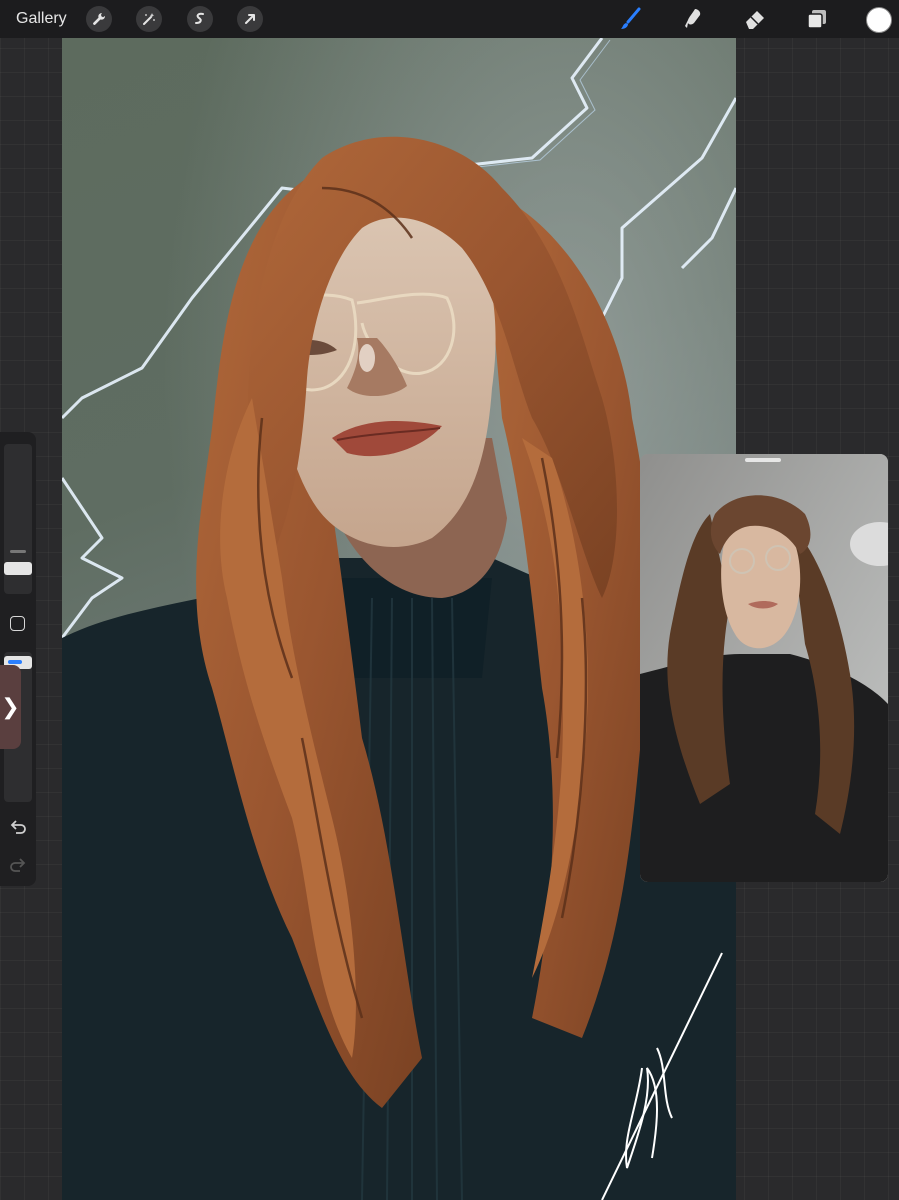 The image size is (899, 1200). I want to click on brush-icon, so click(630, 19).